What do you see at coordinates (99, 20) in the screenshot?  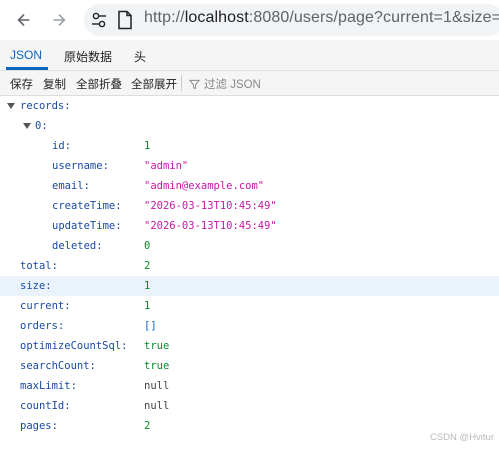 I see `tune-icon` at bounding box center [99, 20].